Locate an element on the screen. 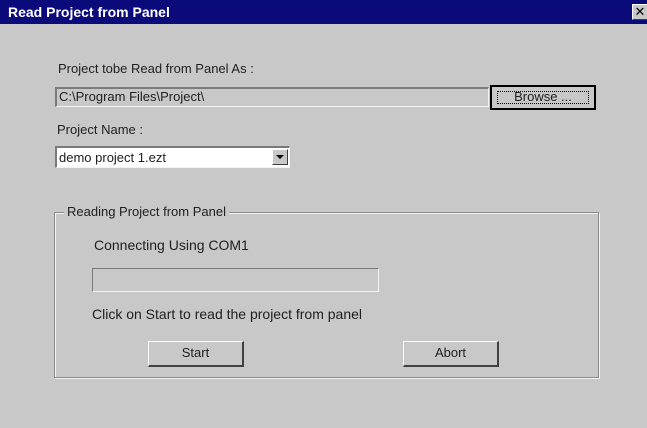  window-title: Read Project from Panel is located at coordinates (89, 12).